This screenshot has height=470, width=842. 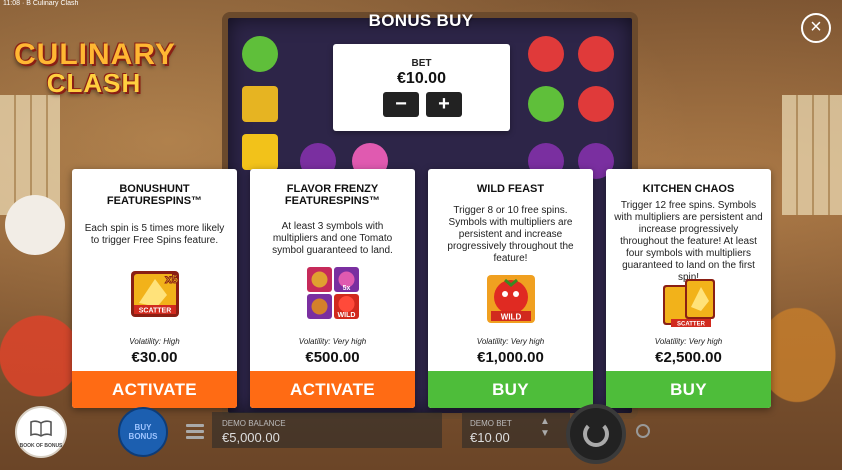 I want to click on svg-text: x5, so click(x=172, y=279).